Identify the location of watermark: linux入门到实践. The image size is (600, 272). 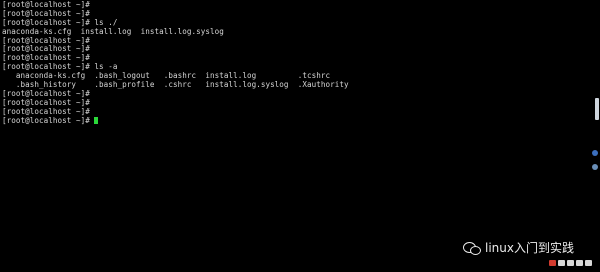
(518, 247).